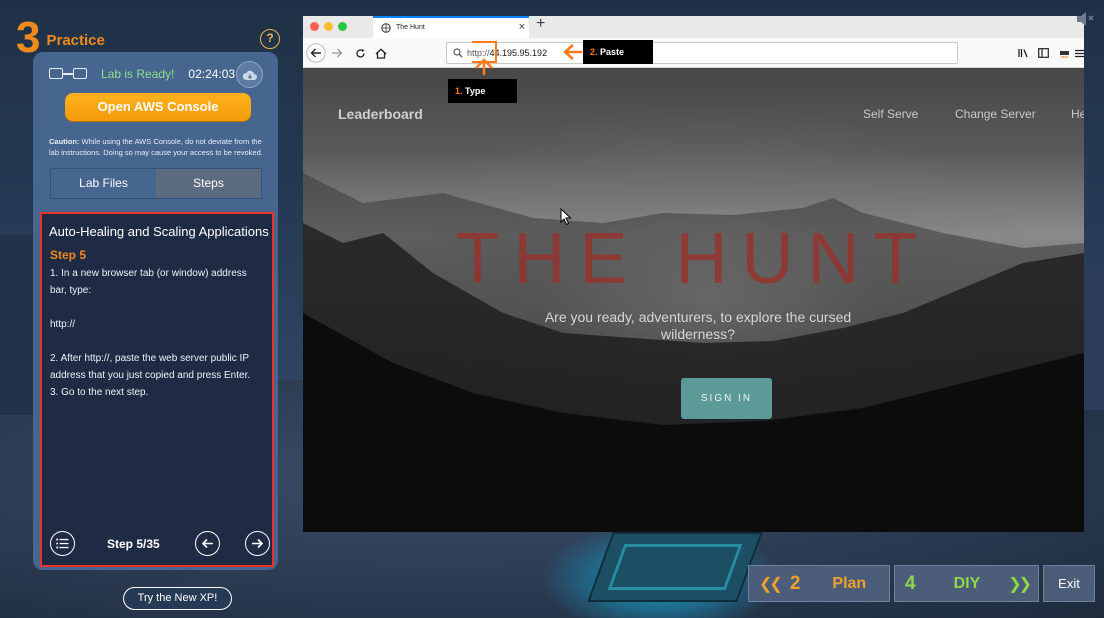  What do you see at coordinates (675, 567) in the screenshot?
I see `background-pedestal` at bounding box center [675, 567].